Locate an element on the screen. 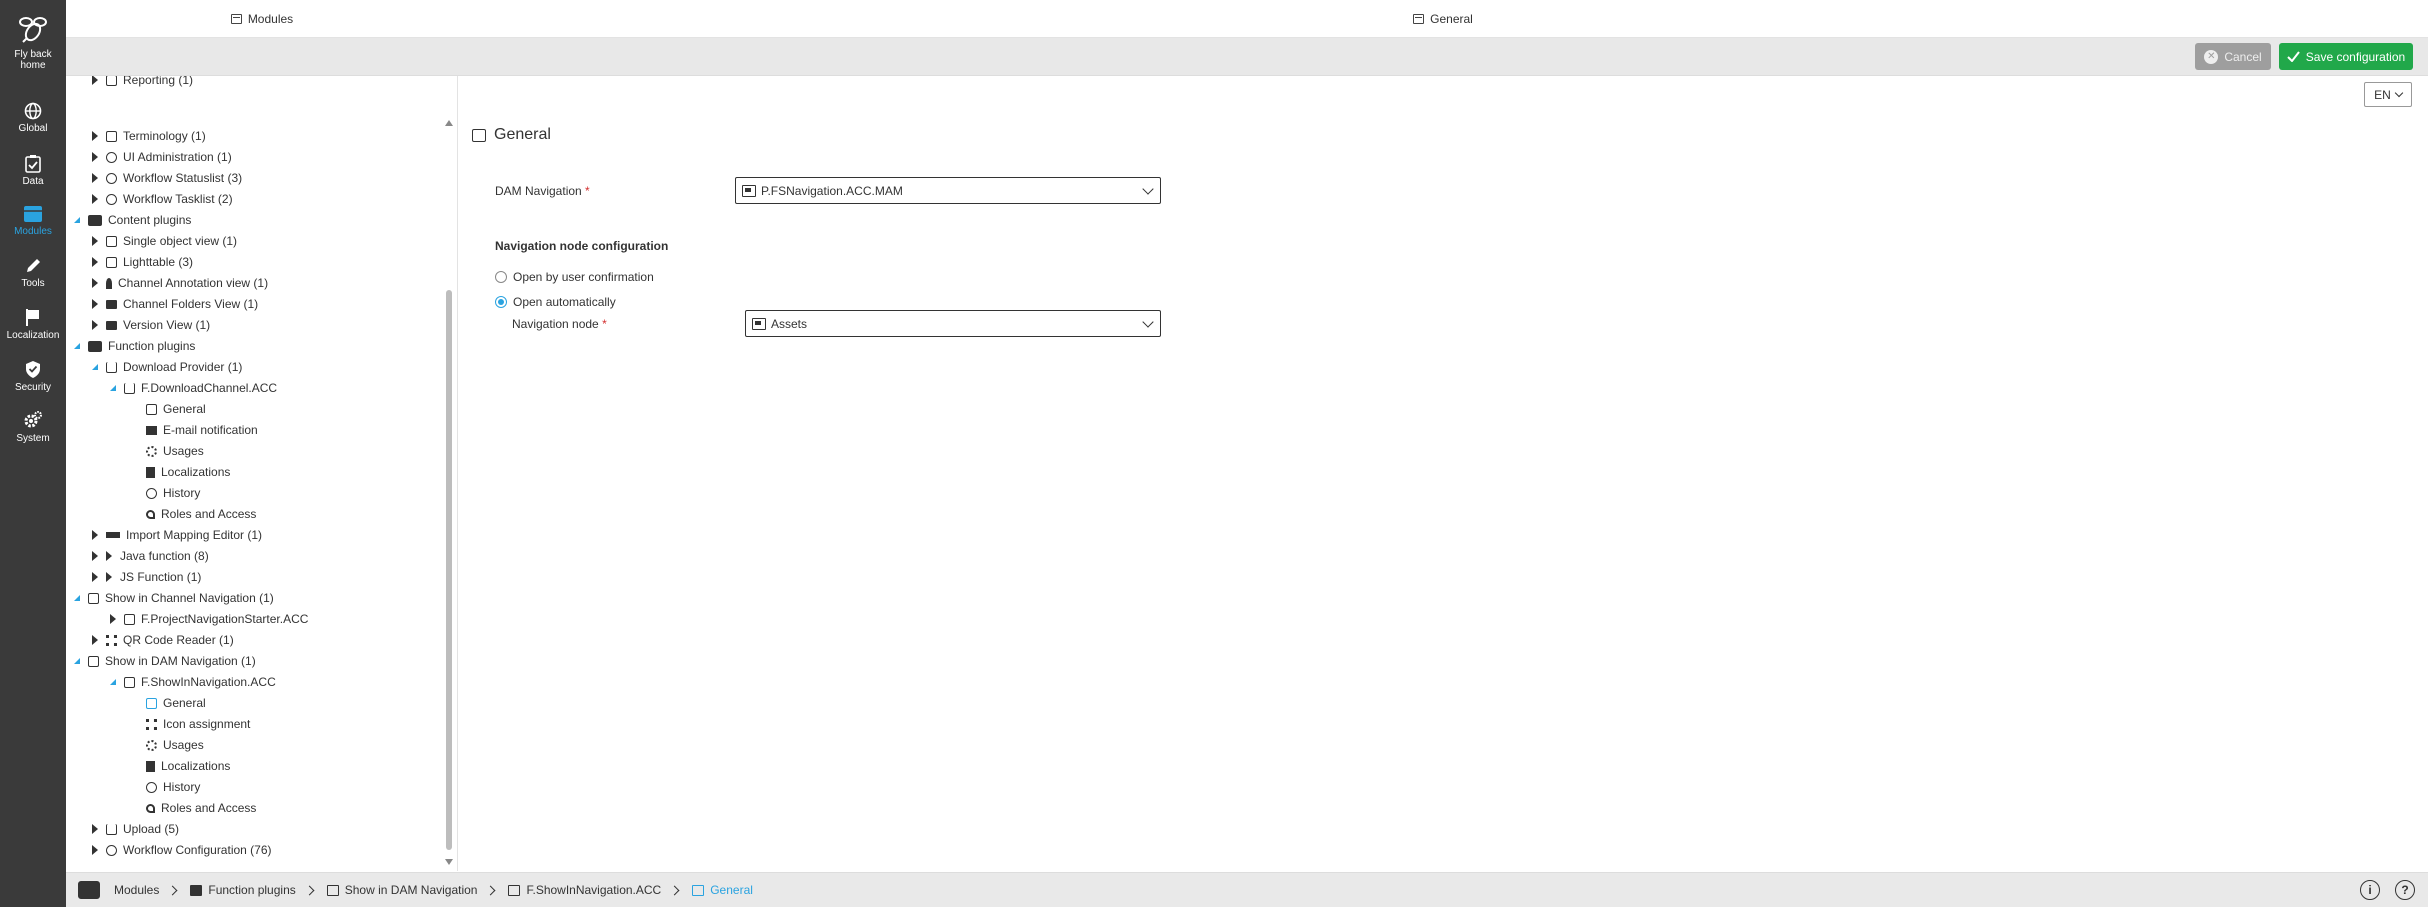 The height and width of the screenshot is (907, 2428). tree-row-general-download: General is located at coordinates (176, 409).